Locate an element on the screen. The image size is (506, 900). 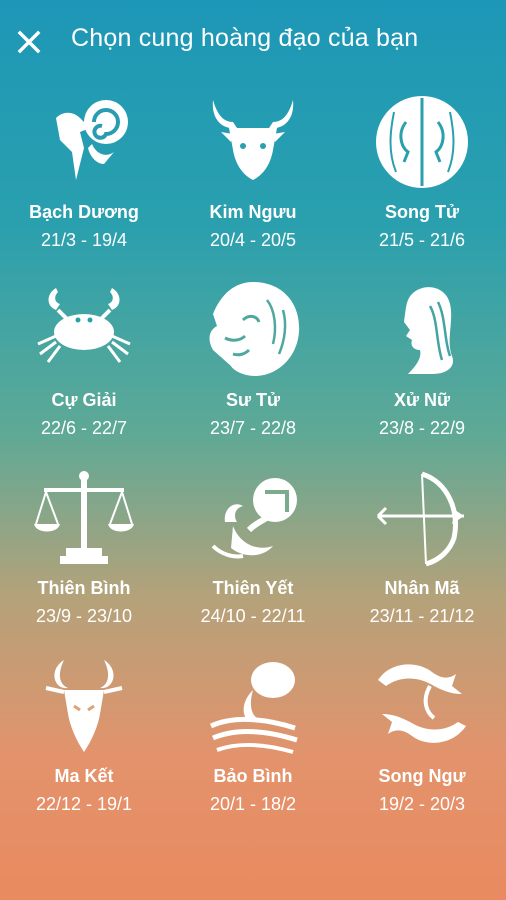
aries-ram-icon is located at coordinates (92, 140).